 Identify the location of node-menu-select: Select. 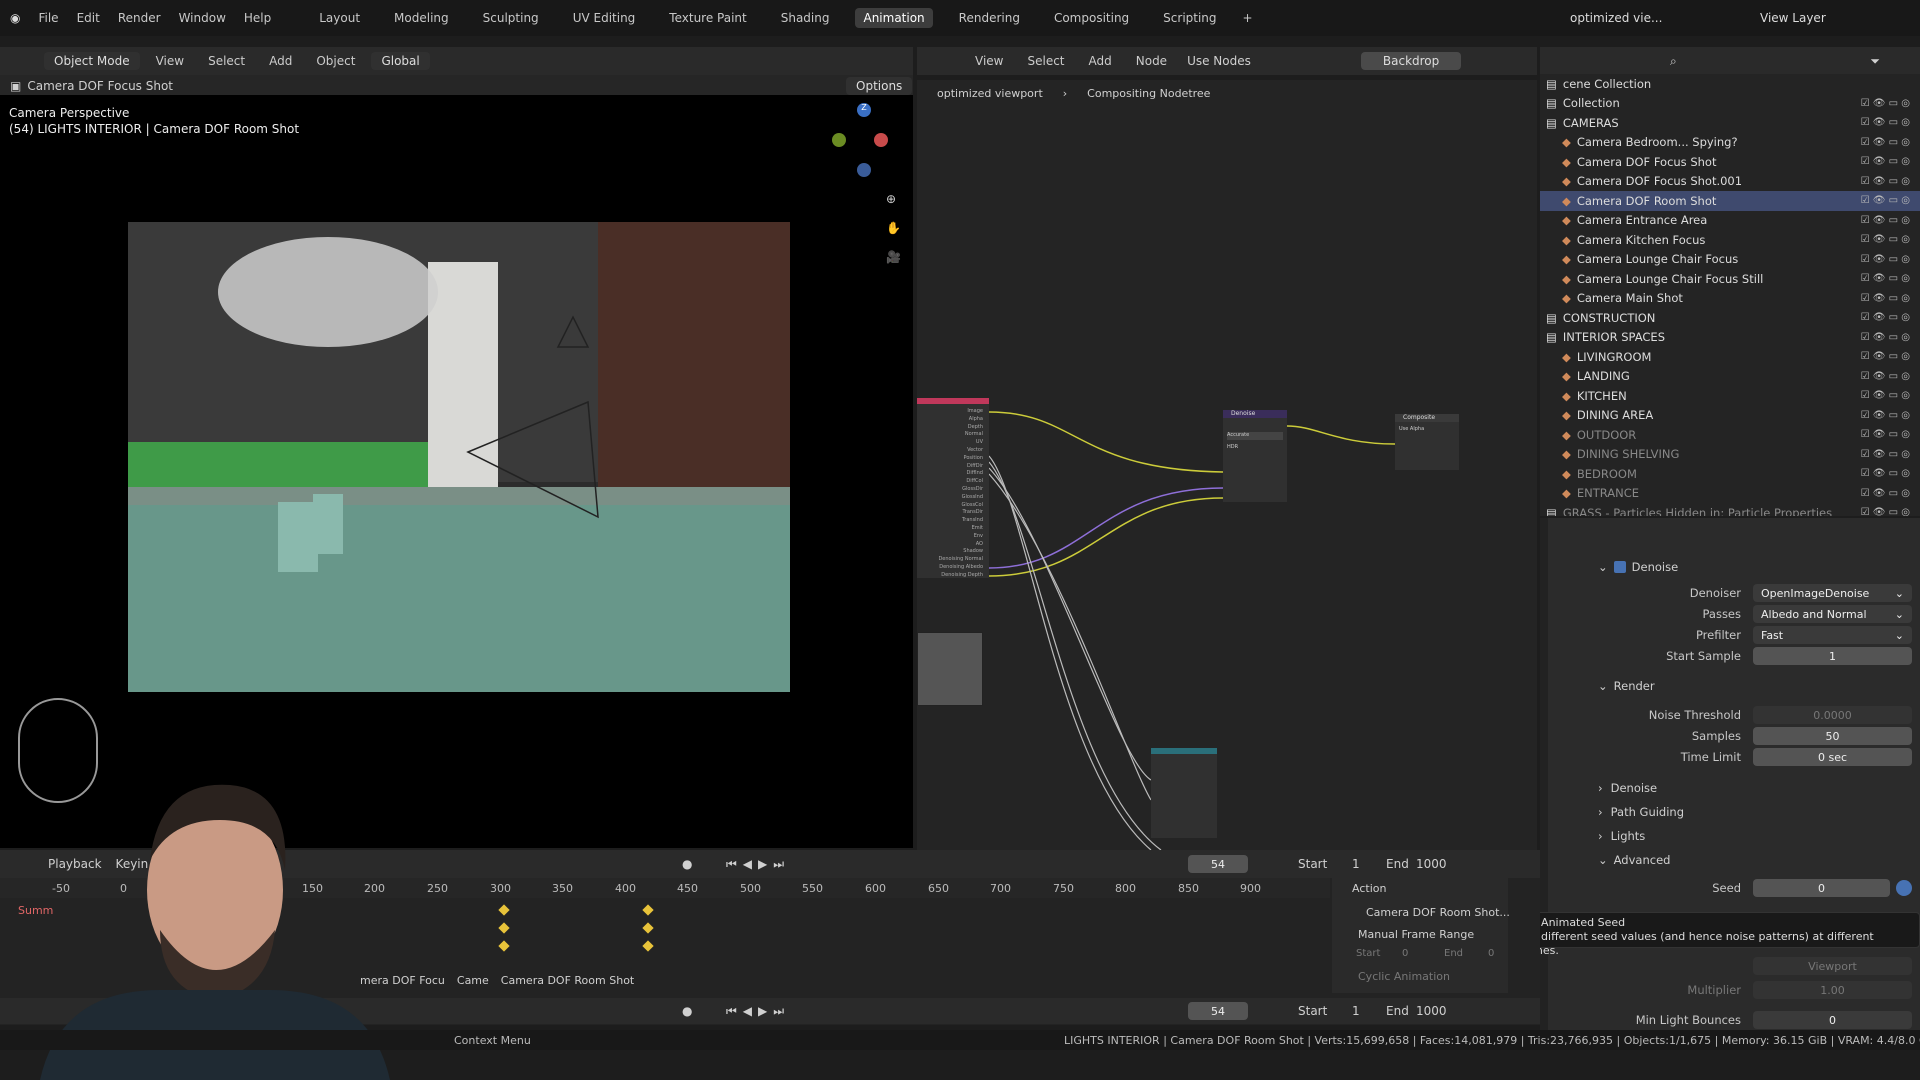
(1045, 61).